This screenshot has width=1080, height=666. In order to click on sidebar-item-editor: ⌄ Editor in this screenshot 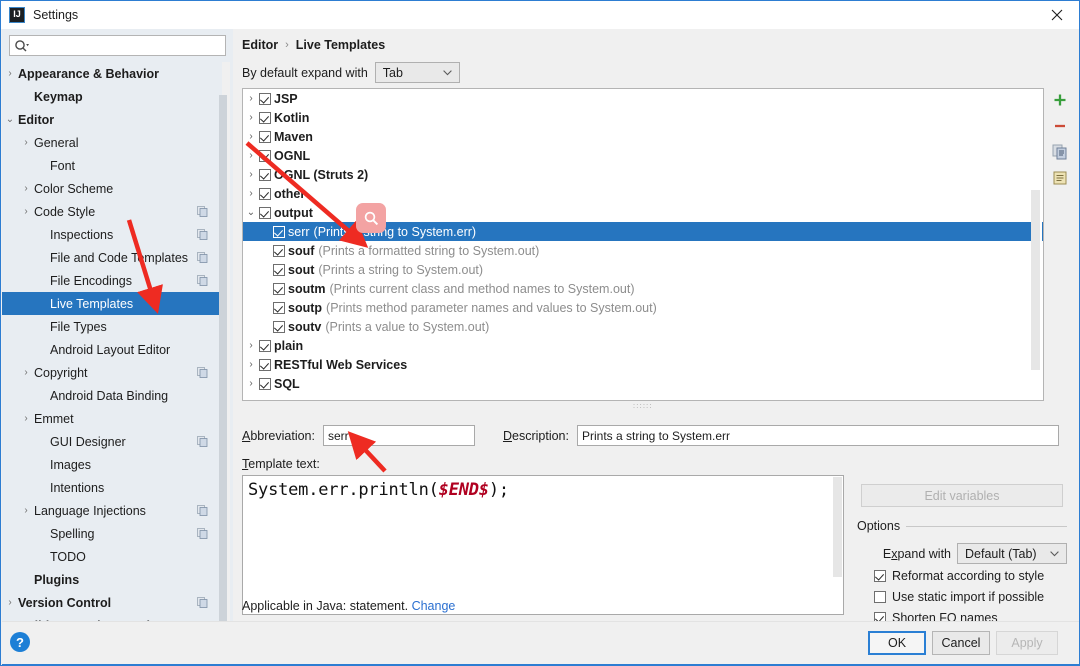, I will do `click(112, 119)`.